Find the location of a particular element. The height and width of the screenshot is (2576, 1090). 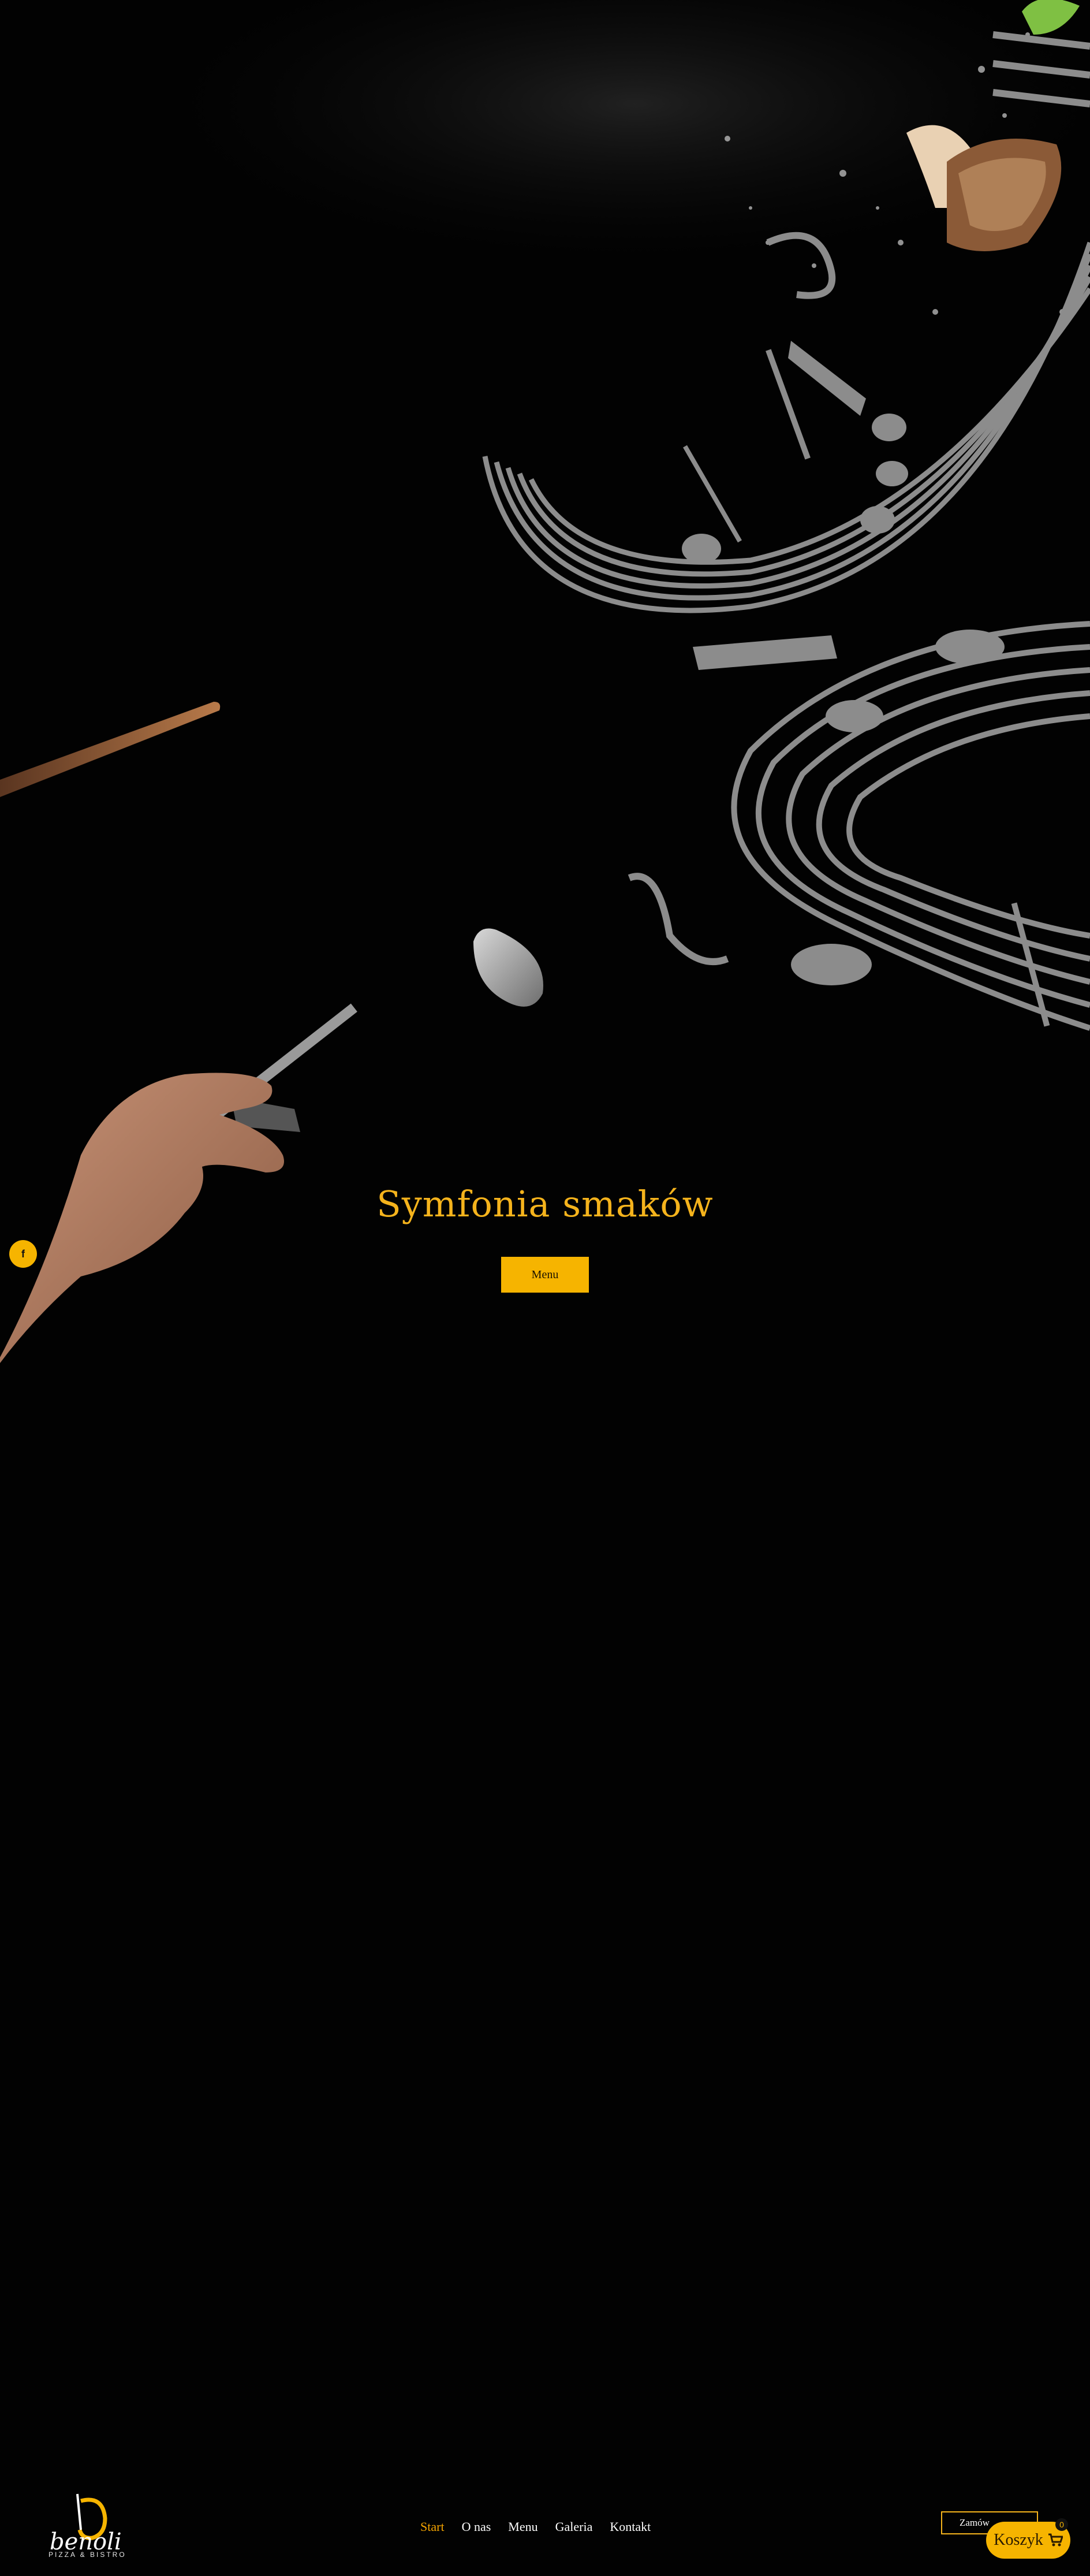

facebook-link: f is located at coordinates (23, 1254).